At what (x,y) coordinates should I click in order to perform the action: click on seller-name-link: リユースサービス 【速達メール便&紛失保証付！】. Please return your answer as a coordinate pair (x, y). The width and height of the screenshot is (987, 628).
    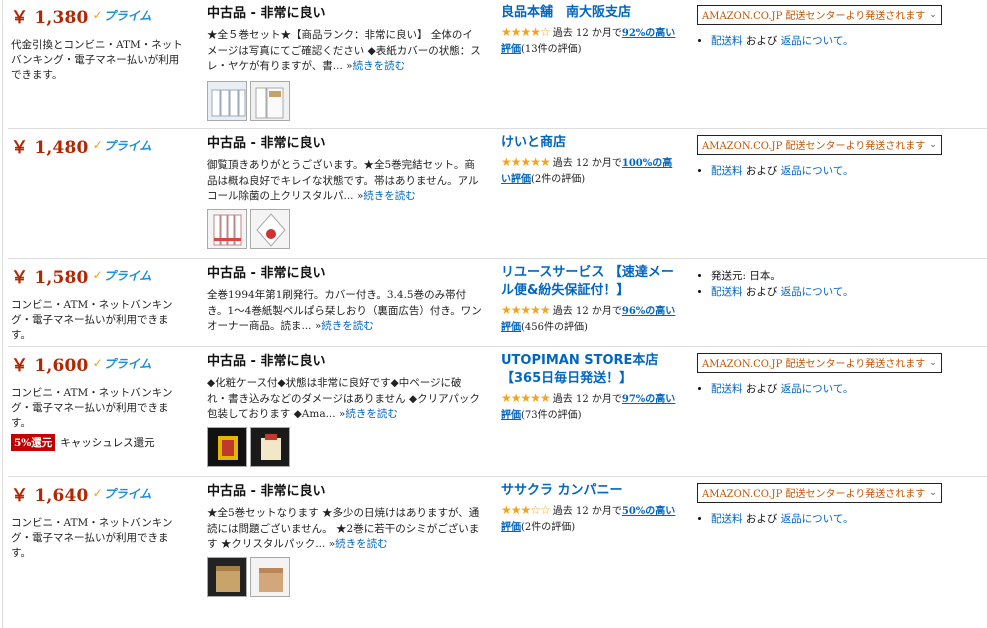
    Looking at the image, I should click on (591, 282).